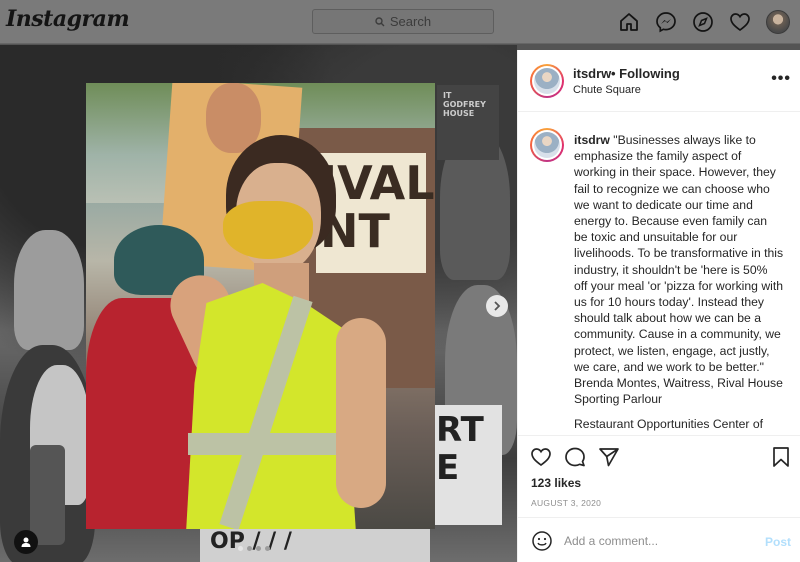 This screenshot has width=800, height=562. I want to click on emoji-icon, so click(542, 541).